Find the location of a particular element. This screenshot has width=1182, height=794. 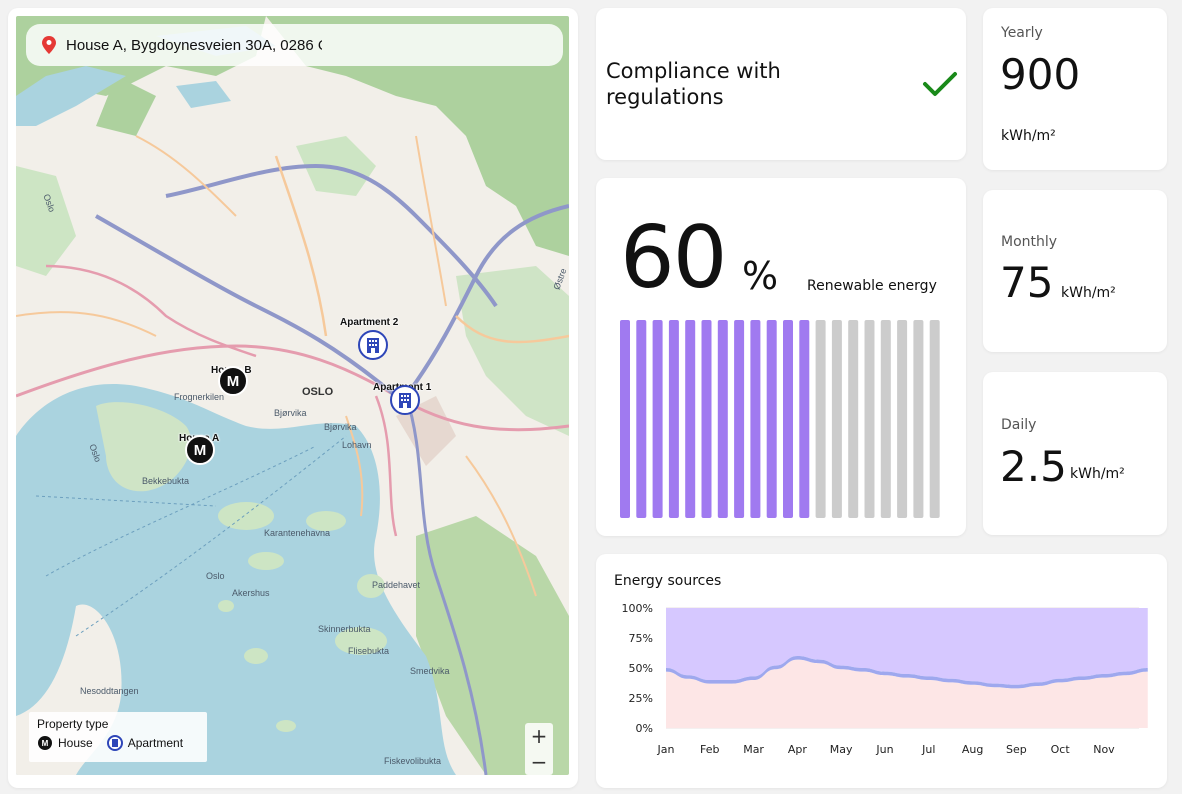

monthly-value: 75 is located at coordinates (1027, 282).